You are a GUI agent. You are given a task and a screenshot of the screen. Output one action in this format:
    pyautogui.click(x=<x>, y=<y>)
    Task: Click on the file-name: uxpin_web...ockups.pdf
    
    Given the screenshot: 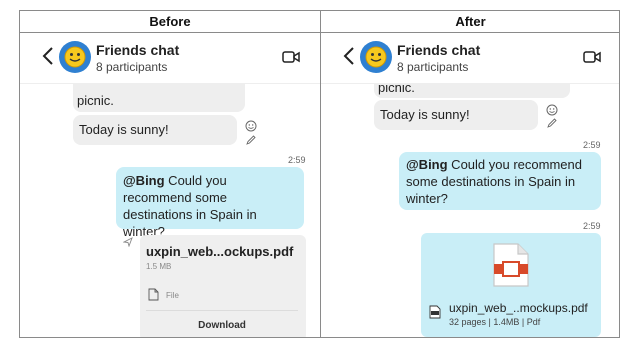 What is the action you would take?
    pyautogui.click(x=220, y=251)
    